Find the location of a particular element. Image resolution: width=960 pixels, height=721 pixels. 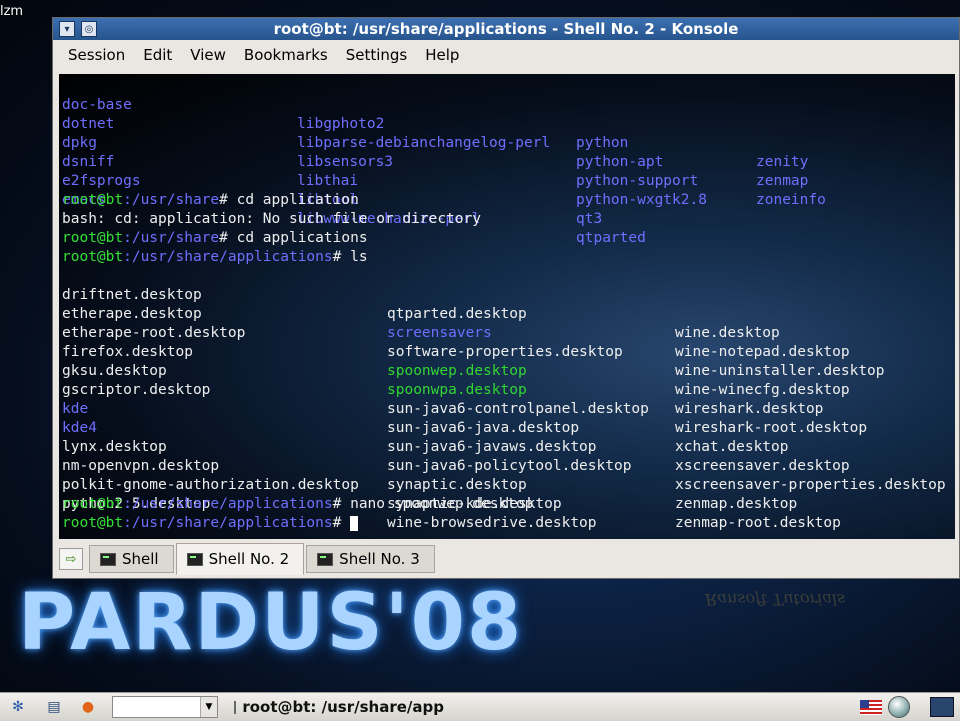

firefox-icon: ● is located at coordinates (88, 707).